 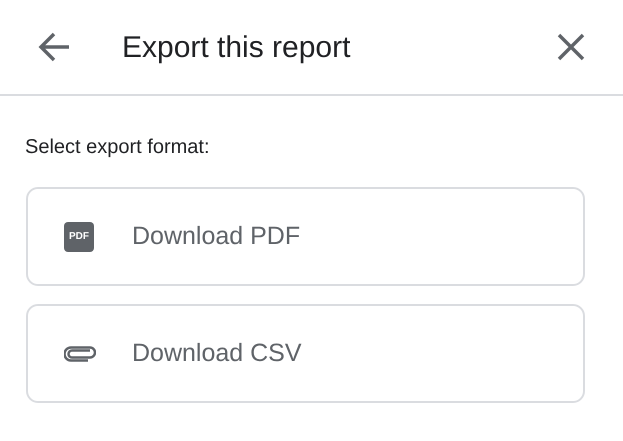 I want to click on back-button, so click(x=54, y=47).